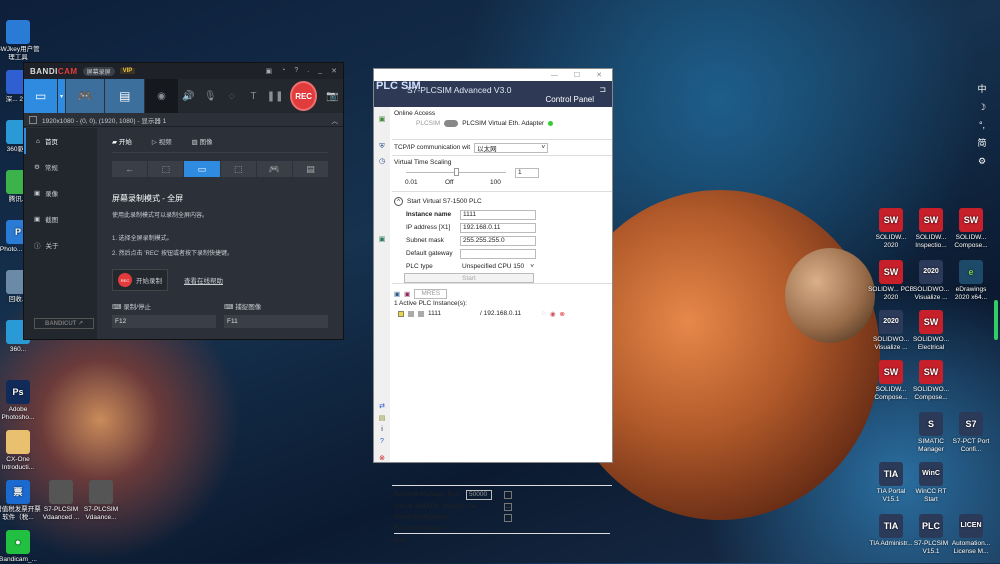  Describe the element at coordinates (189, 96) in the screenshot. I see `speaker-icon: 🔊` at that location.